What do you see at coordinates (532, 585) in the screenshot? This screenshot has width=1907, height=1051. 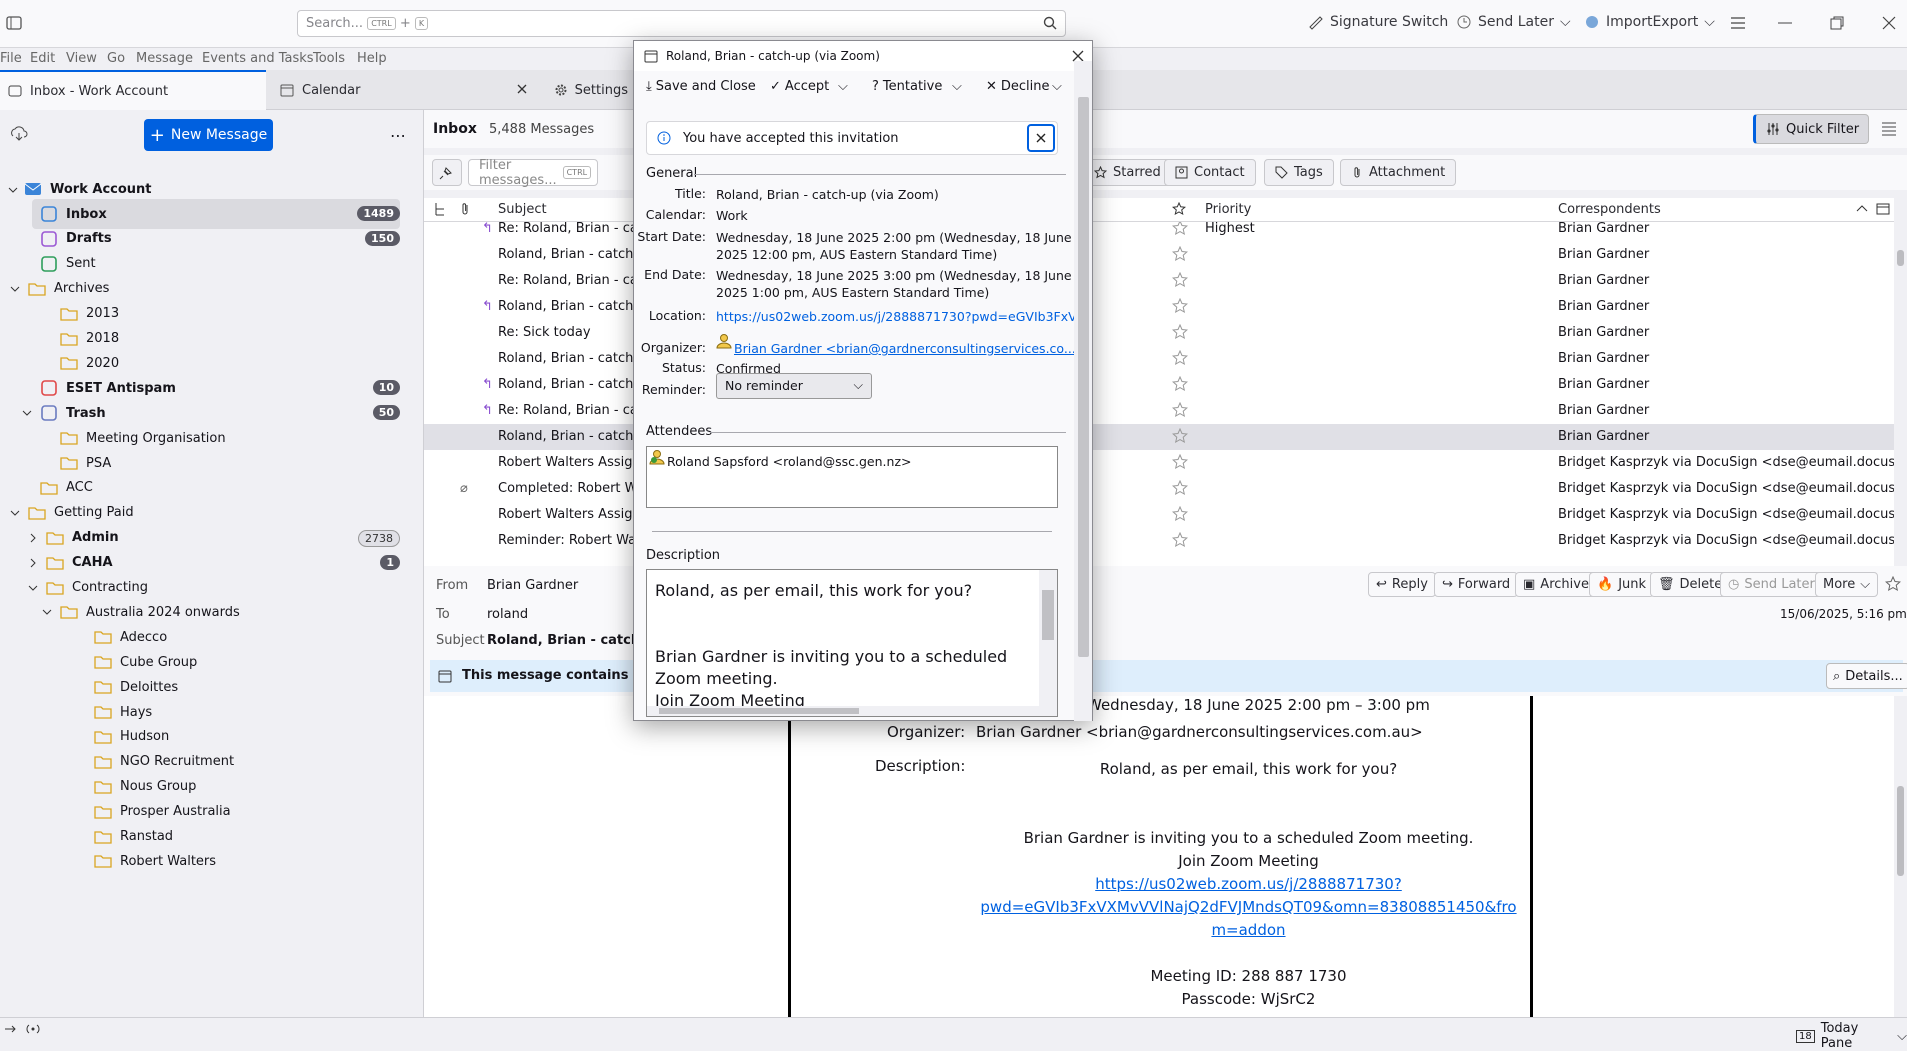 I see `from-value: Brian Gardner` at bounding box center [532, 585].